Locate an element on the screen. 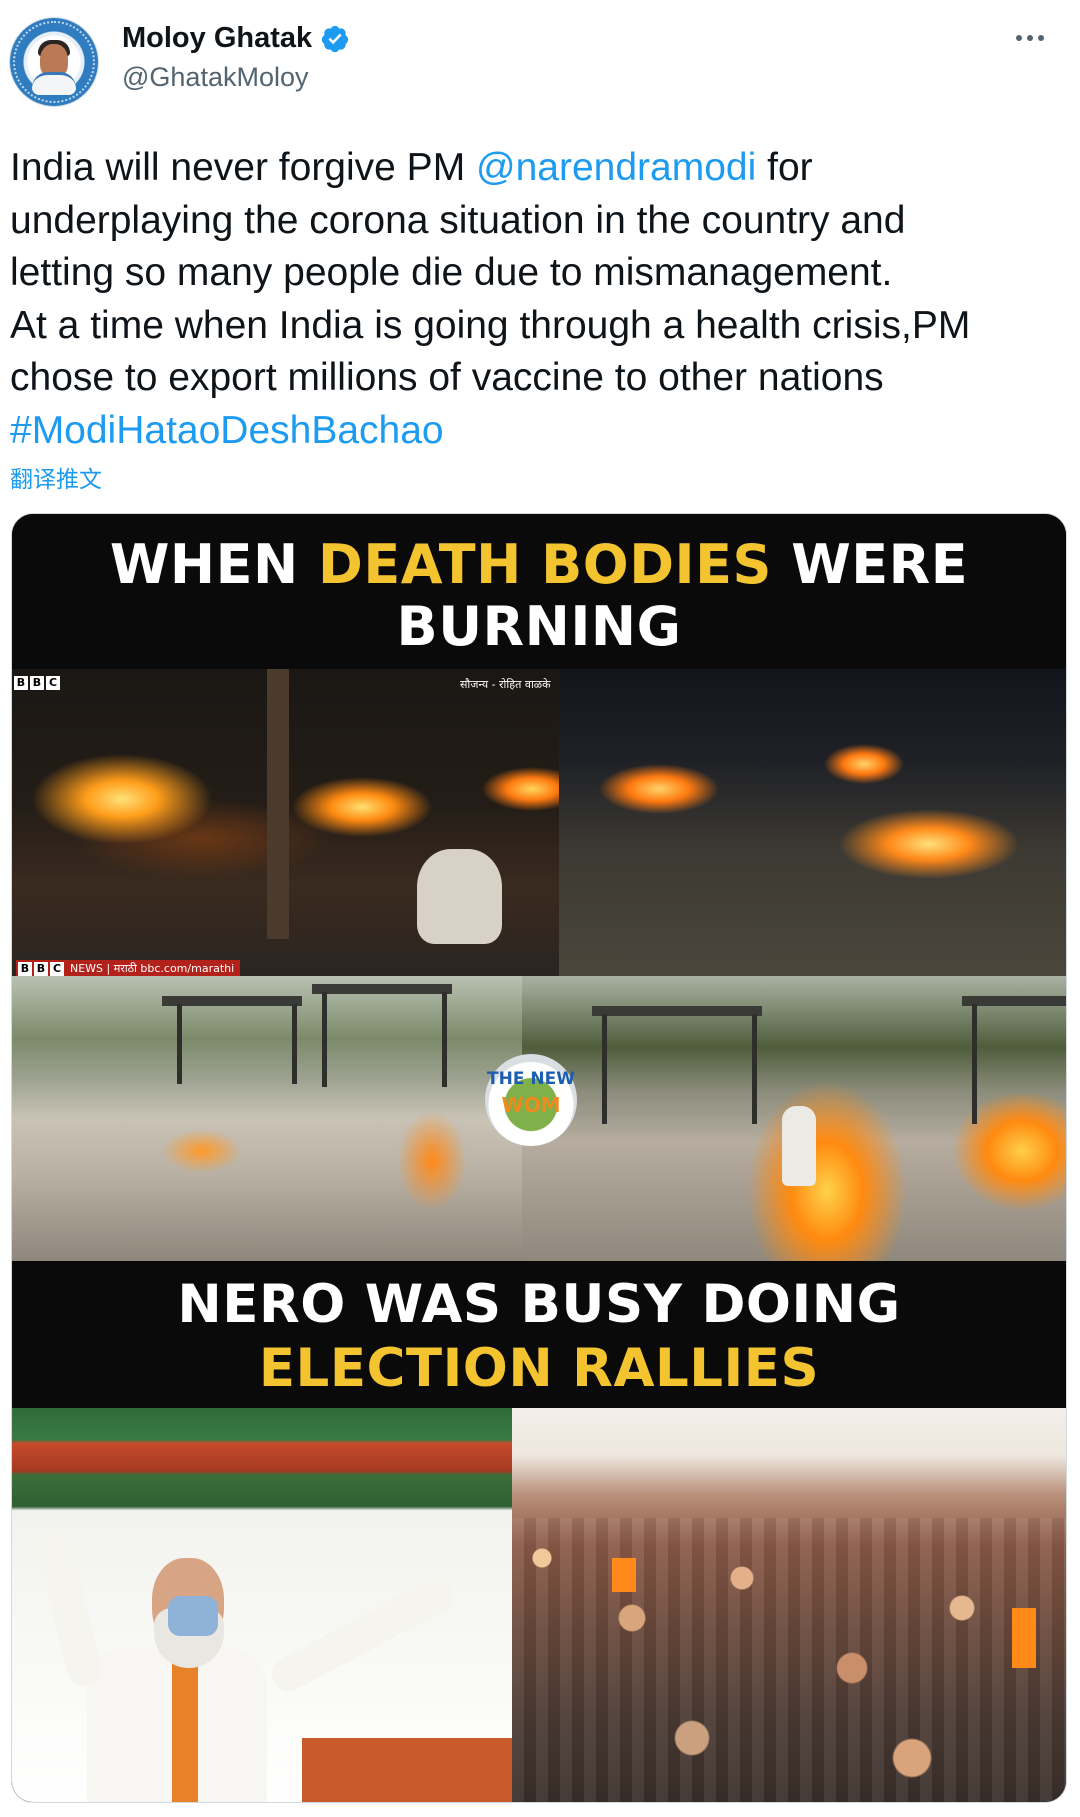 This screenshot has height=1817, width=1080. avatar is located at coordinates (54, 62).